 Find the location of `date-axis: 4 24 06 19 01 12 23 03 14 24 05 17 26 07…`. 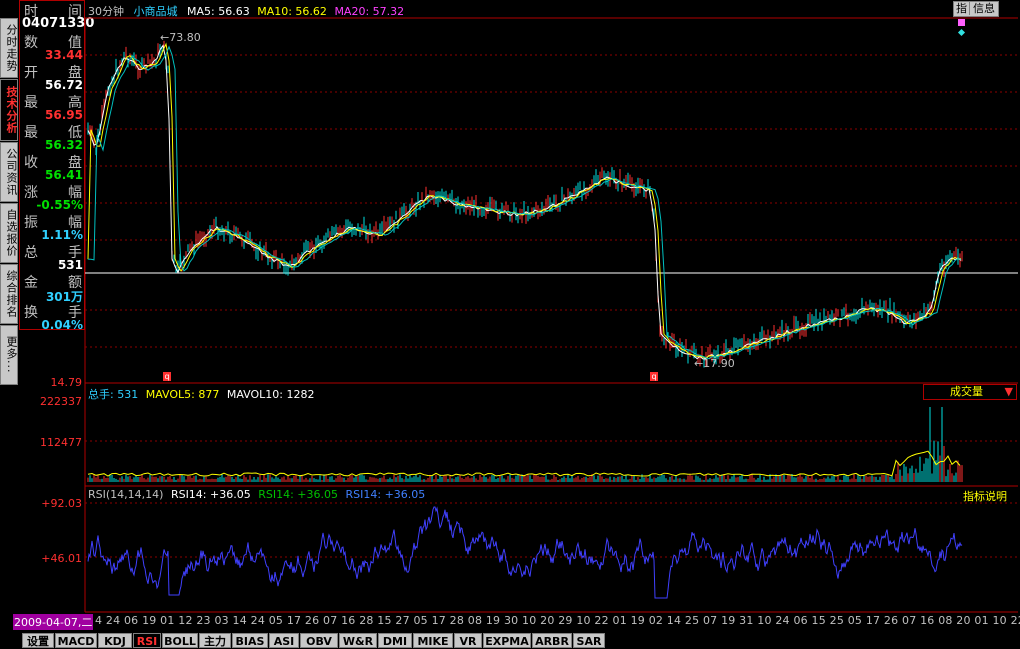

date-axis: 4 24 06 19 01 12 23 03 14 24 05 17 26 07… is located at coordinates (557, 620).